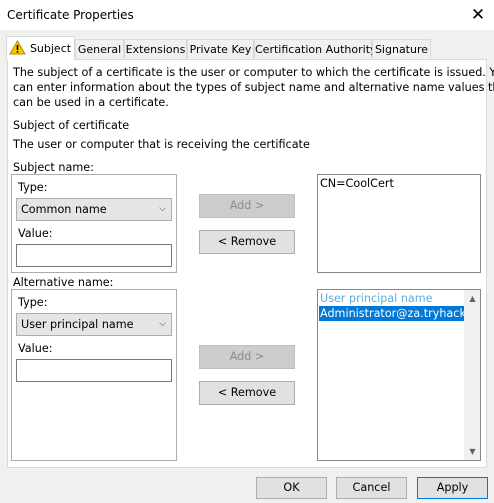 Image resolution: width=494 pixels, height=503 pixels. I want to click on list-group-header: User principal name, so click(376, 298).